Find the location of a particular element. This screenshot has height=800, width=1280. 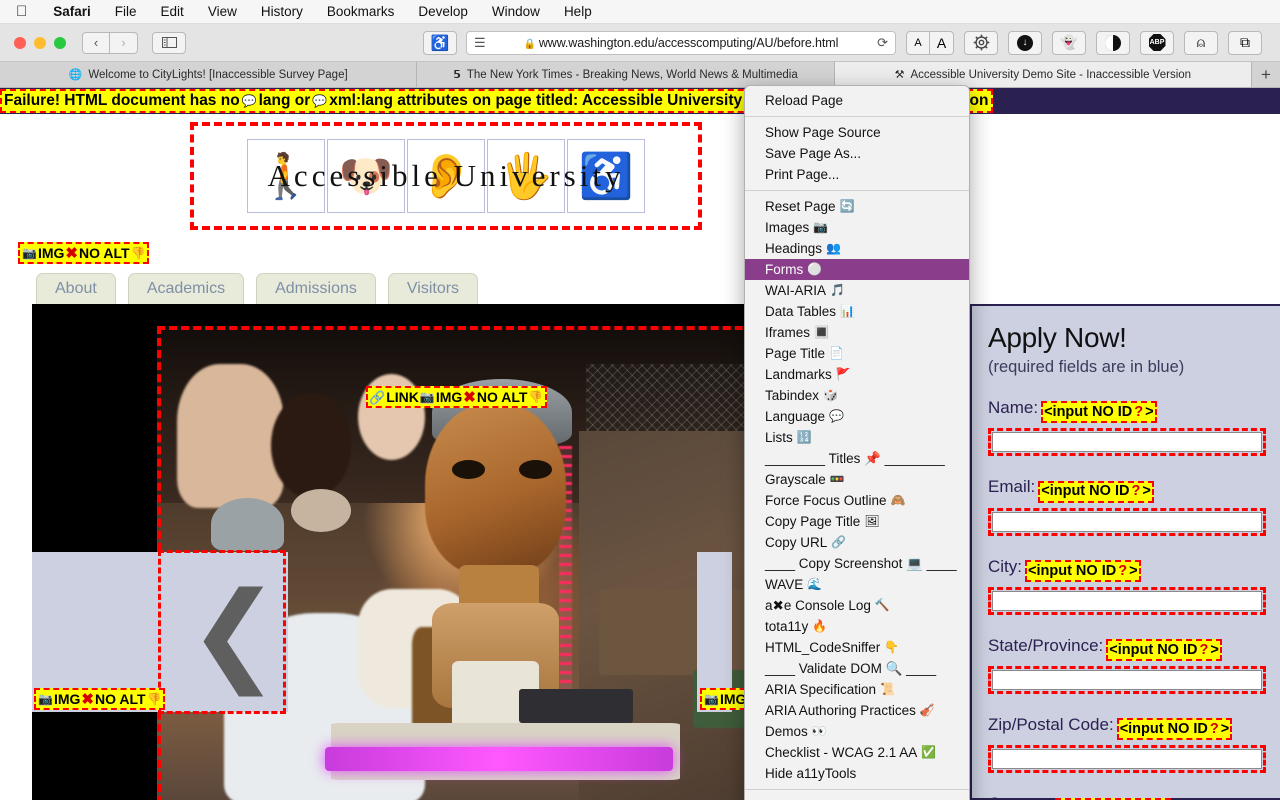

email-field is located at coordinates (1127, 521).